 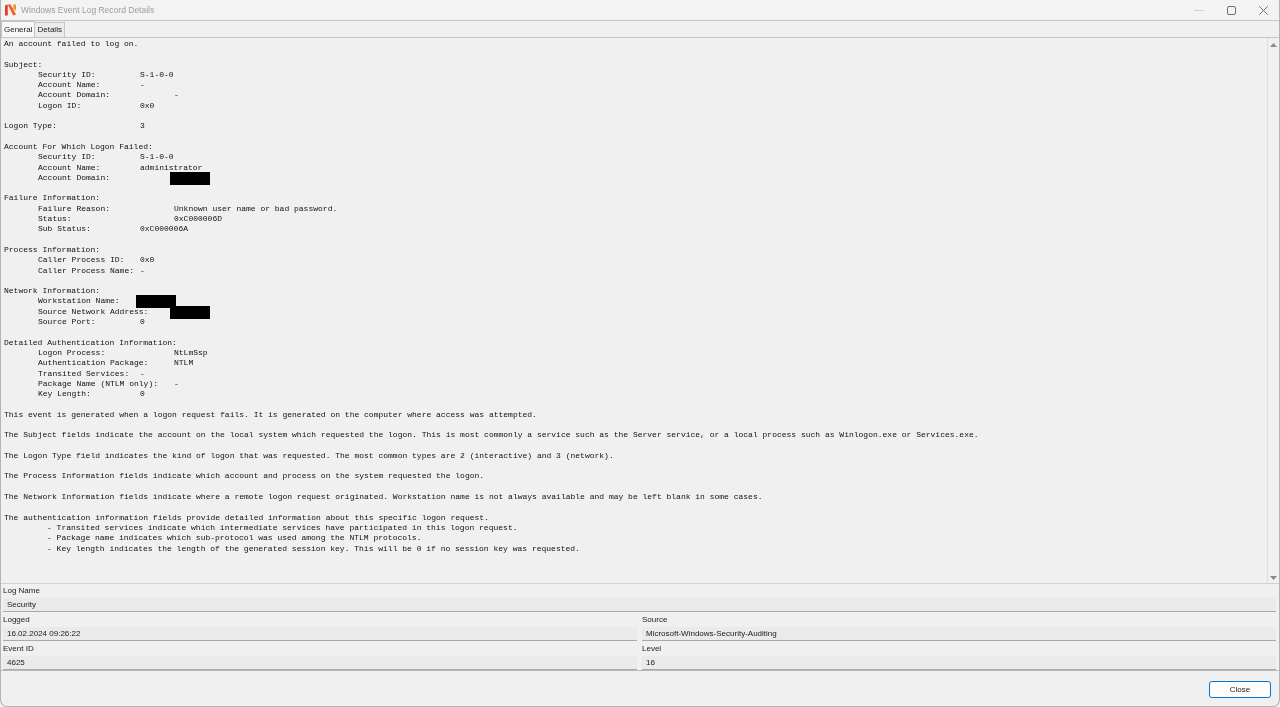 What do you see at coordinates (320, 663) in the screenshot?
I see `text-field: 4625` at bounding box center [320, 663].